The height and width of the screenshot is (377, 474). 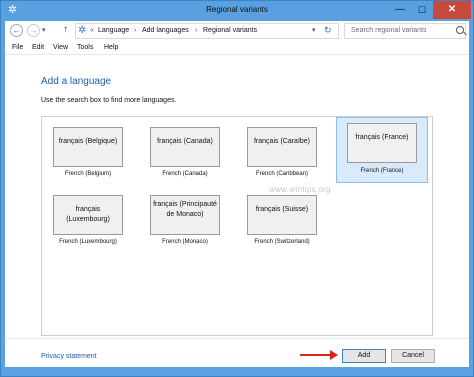 What do you see at coordinates (17, 47) in the screenshot?
I see `menu-file: File` at bounding box center [17, 47].